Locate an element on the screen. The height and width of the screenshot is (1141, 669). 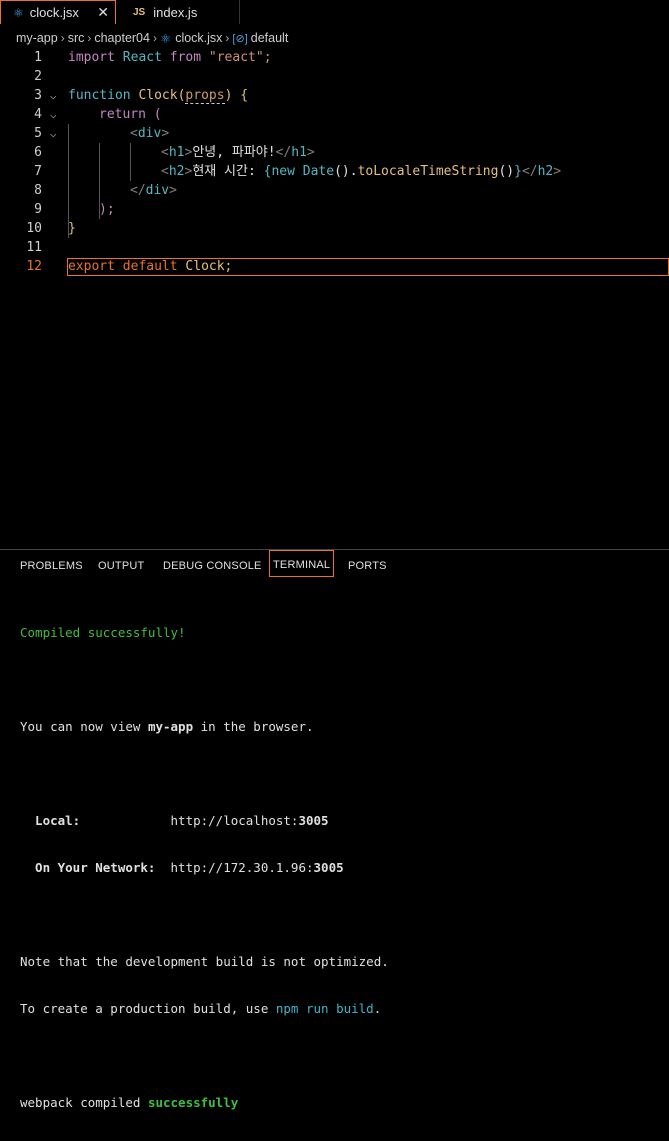
breadcrumb-item: my-app is located at coordinates (37, 38).